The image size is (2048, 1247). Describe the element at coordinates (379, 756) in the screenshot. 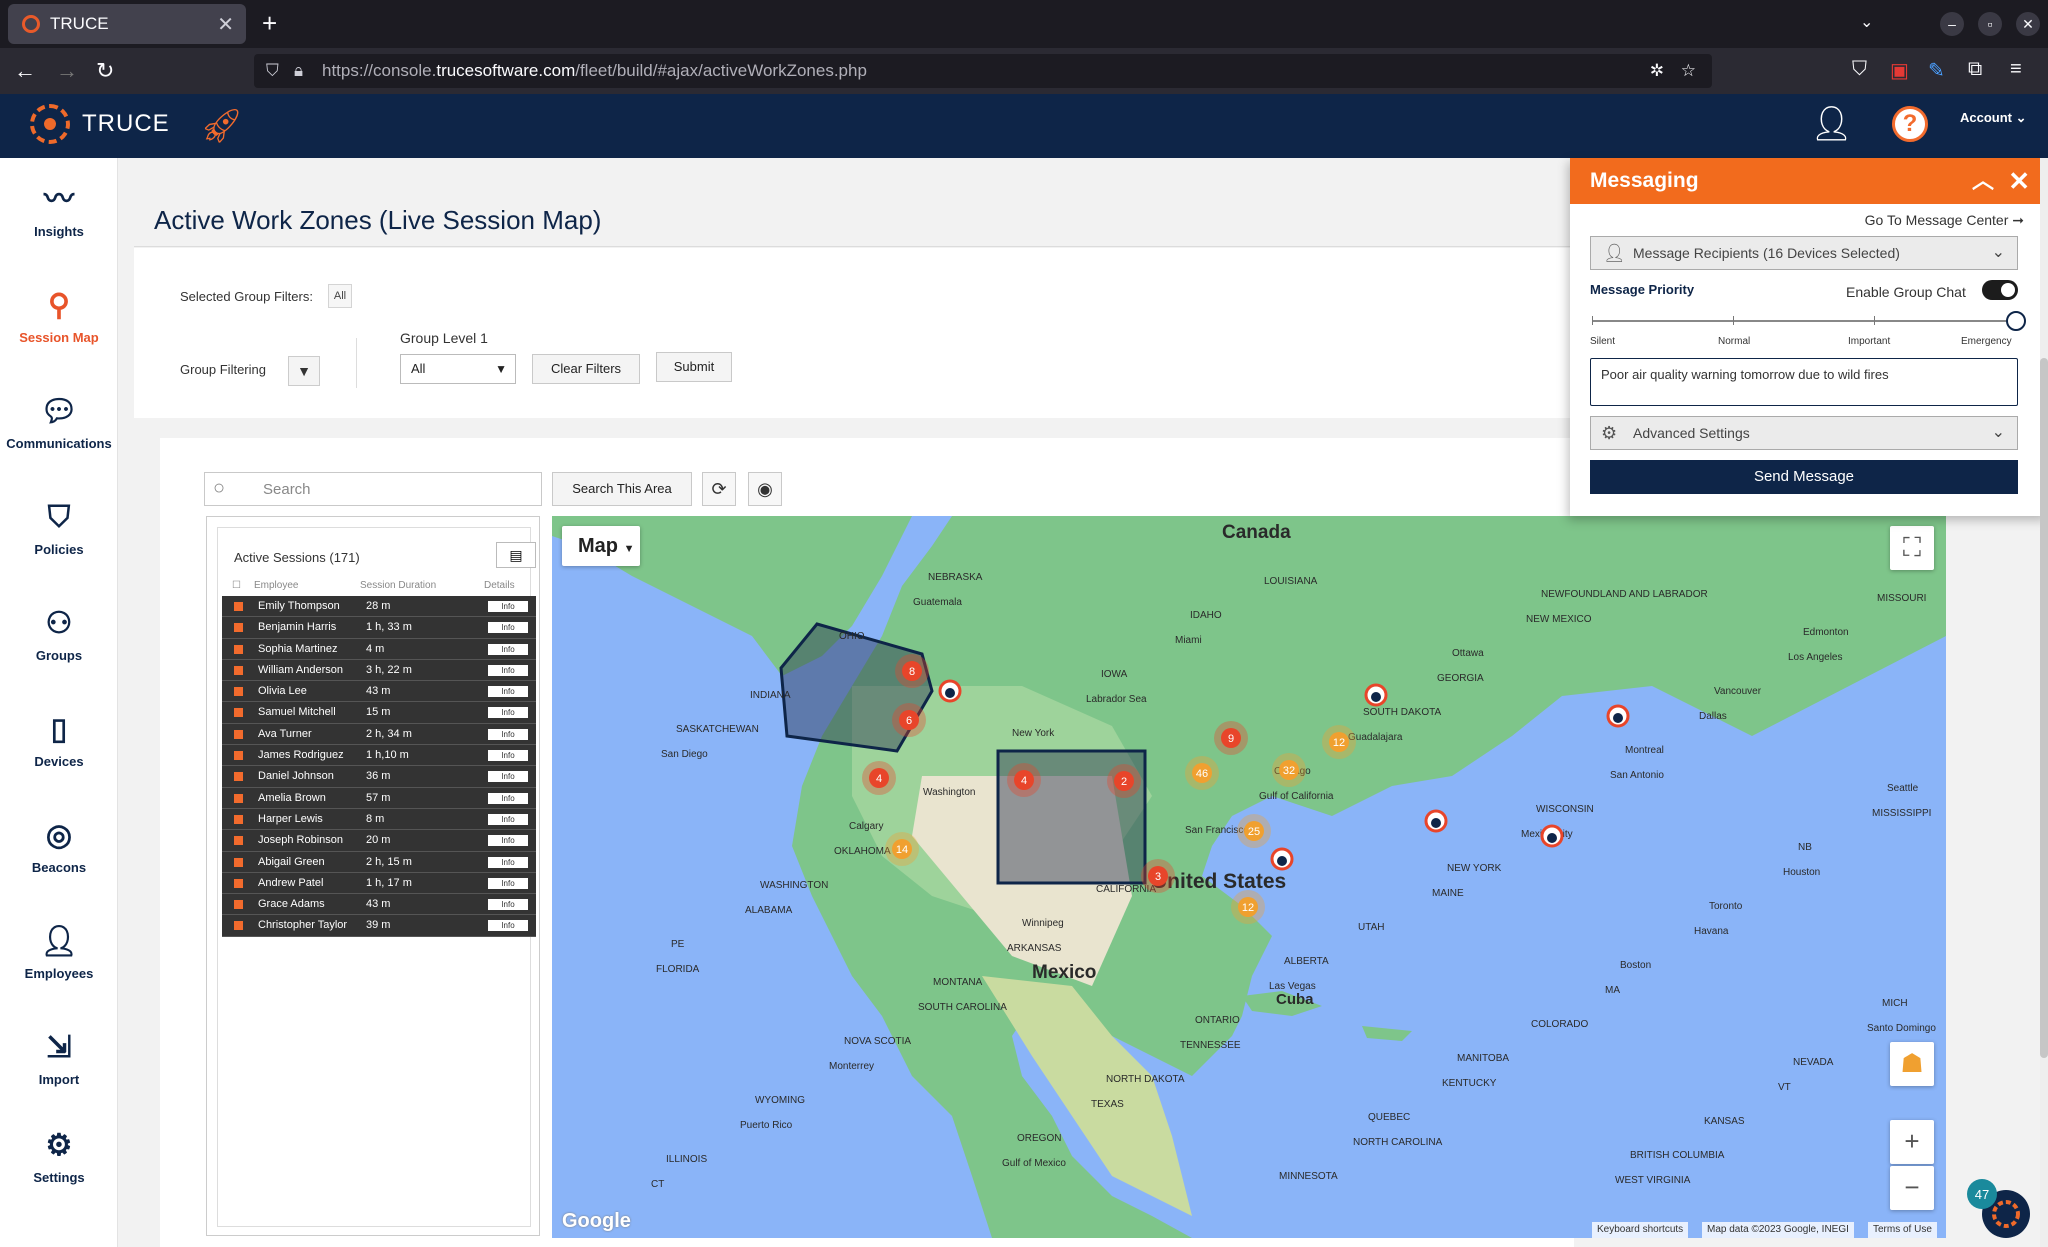

I see `table-row: James Rodriguez 1 h,10 m Info` at that location.